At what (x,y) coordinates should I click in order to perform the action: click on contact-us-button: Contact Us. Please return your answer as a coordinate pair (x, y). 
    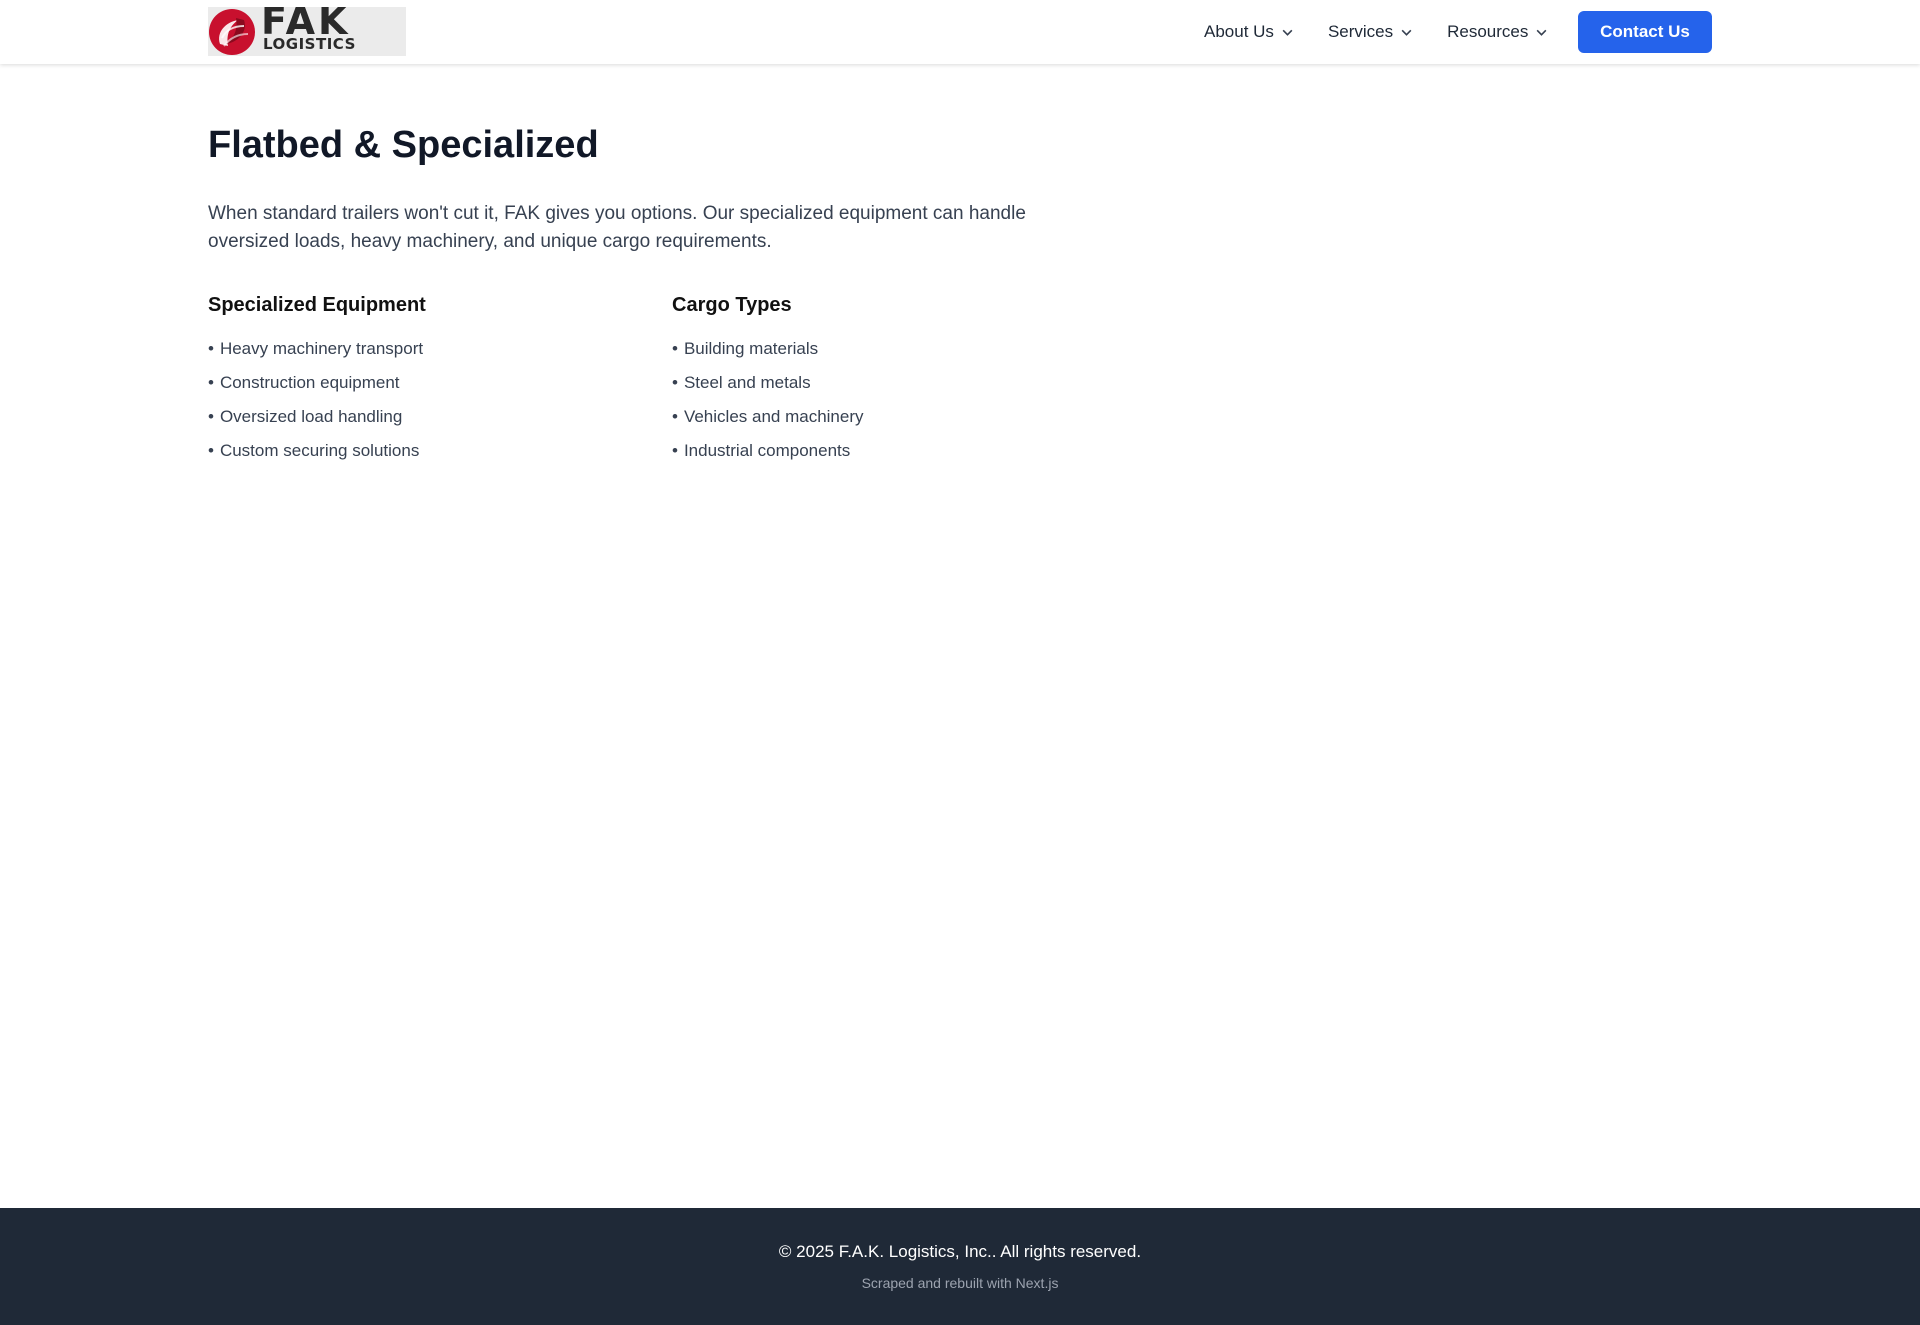
    Looking at the image, I should click on (1645, 32).